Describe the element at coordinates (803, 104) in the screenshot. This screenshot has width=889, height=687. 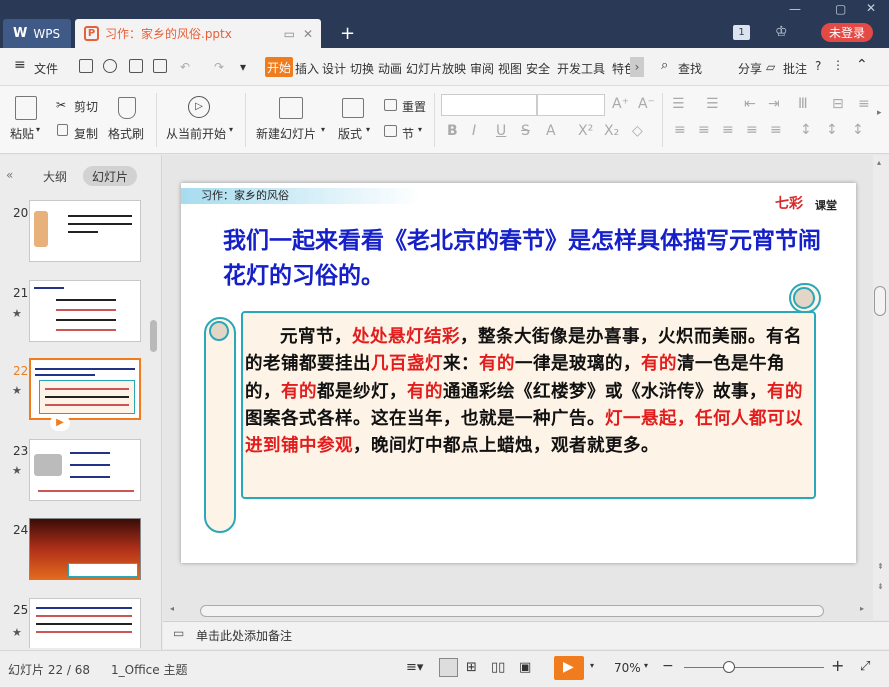
I see `text-direction-icon: Ⅲ` at that location.